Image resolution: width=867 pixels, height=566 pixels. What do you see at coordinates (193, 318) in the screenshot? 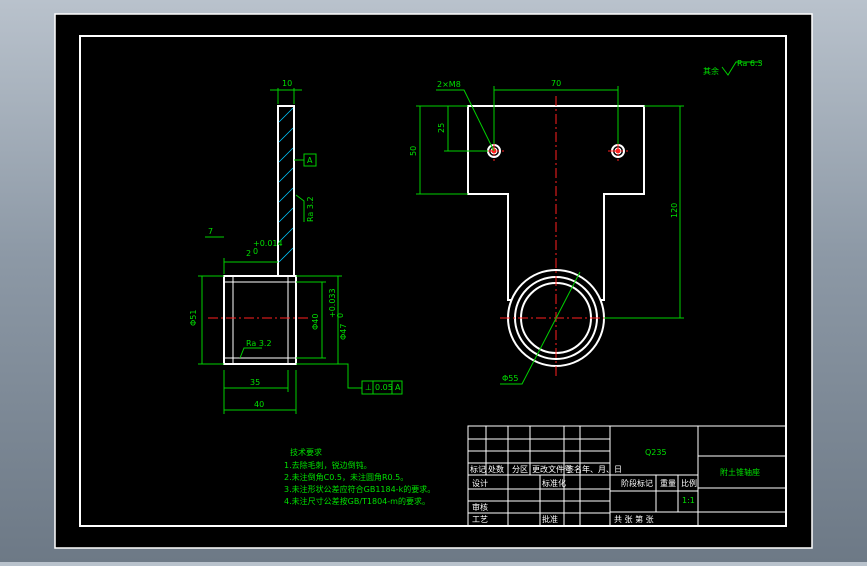
I see `svg-text: Φ51` at bounding box center [193, 318].